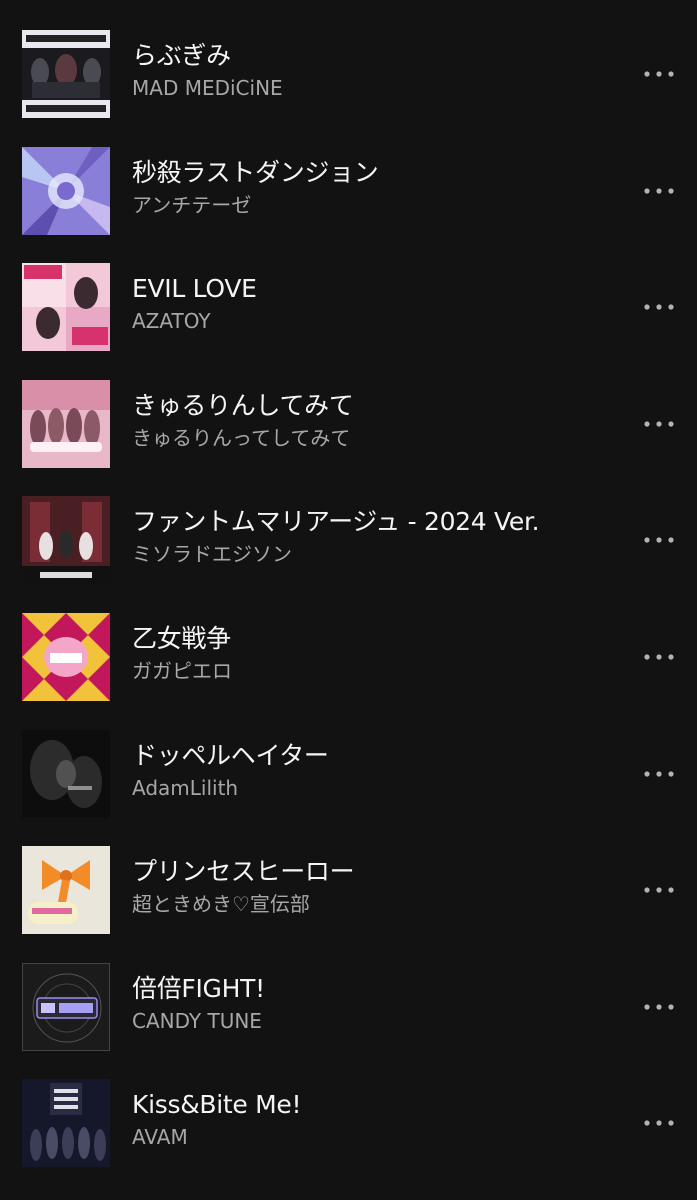 The height and width of the screenshot is (1200, 697). Describe the element at coordinates (348, 1007) in the screenshot. I see `track-row: 倍倍FIGHT! CANDY TUNE` at that location.